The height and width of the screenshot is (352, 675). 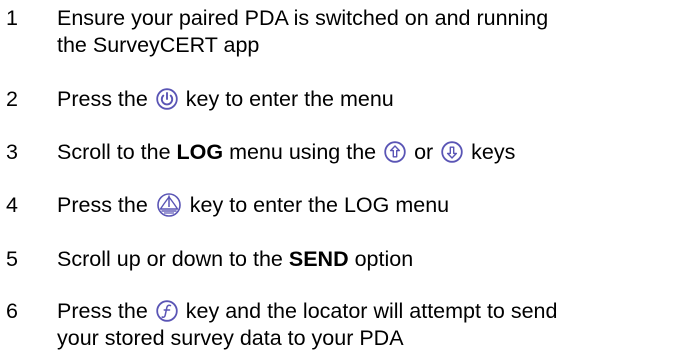 What do you see at coordinates (170, 259) in the screenshot?
I see `step-text-segment: Scroll up or down to the` at bounding box center [170, 259].